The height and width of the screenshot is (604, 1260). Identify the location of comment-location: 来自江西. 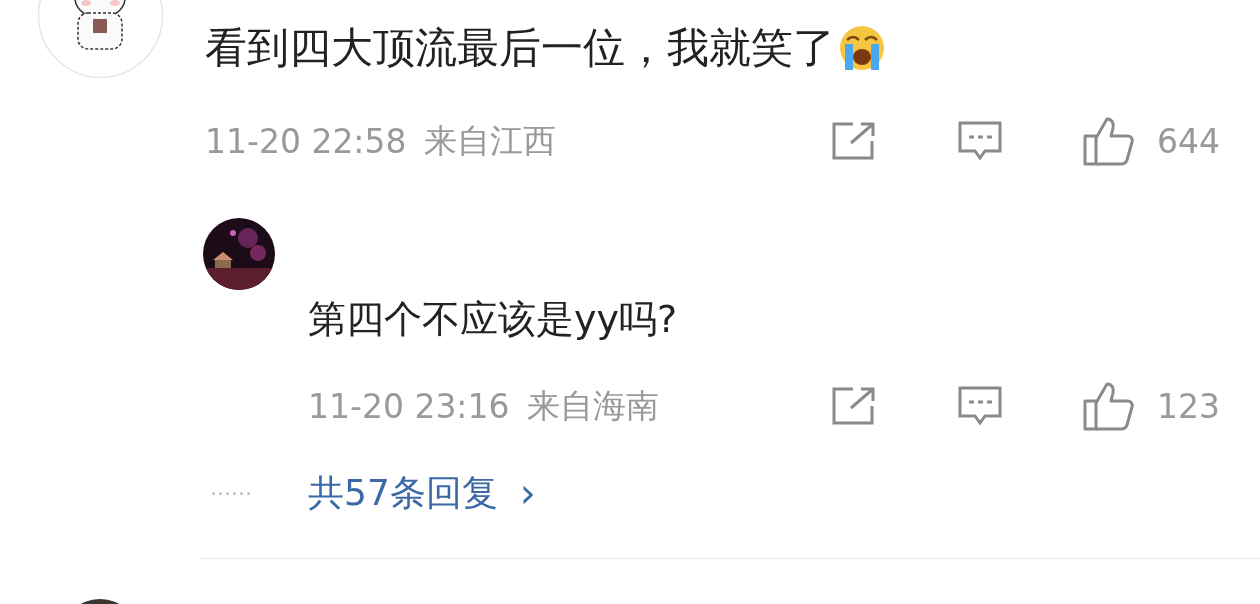
(490, 140).